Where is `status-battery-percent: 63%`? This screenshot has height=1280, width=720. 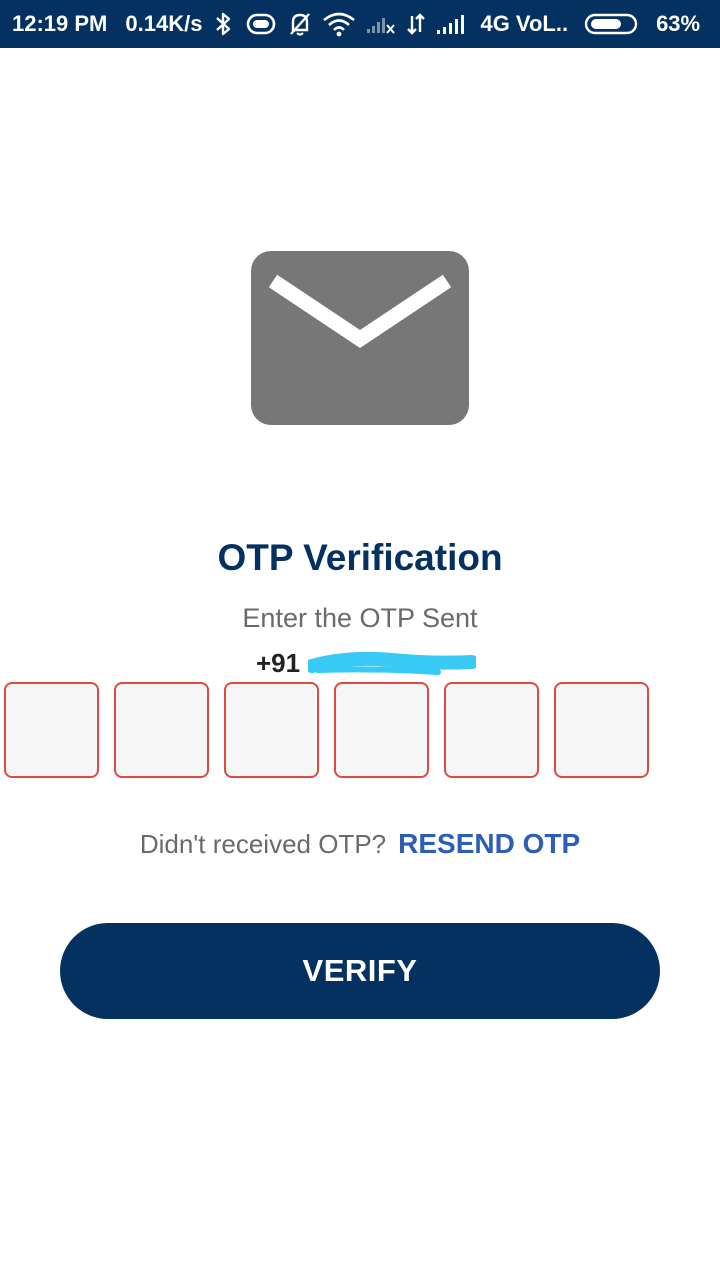 status-battery-percent: 63% is located at coordinates (678, 23).